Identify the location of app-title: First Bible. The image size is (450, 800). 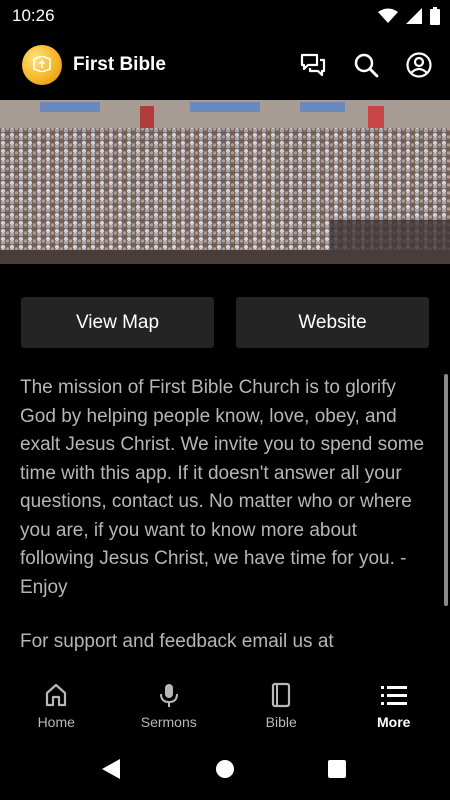
(119, 64).